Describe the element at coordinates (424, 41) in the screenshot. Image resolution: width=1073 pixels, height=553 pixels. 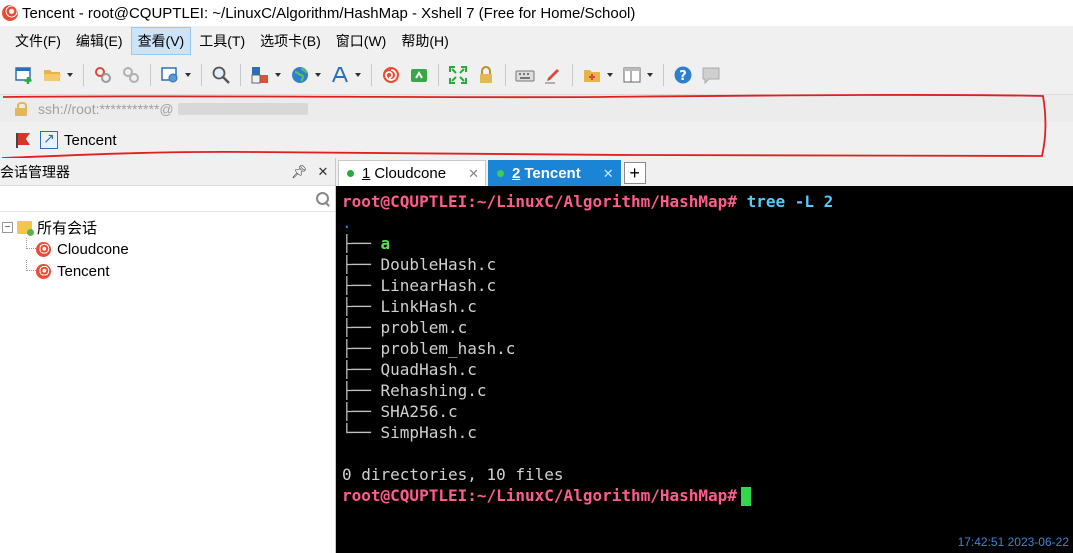
I see `menu-help: 帮助(H)` at that location.